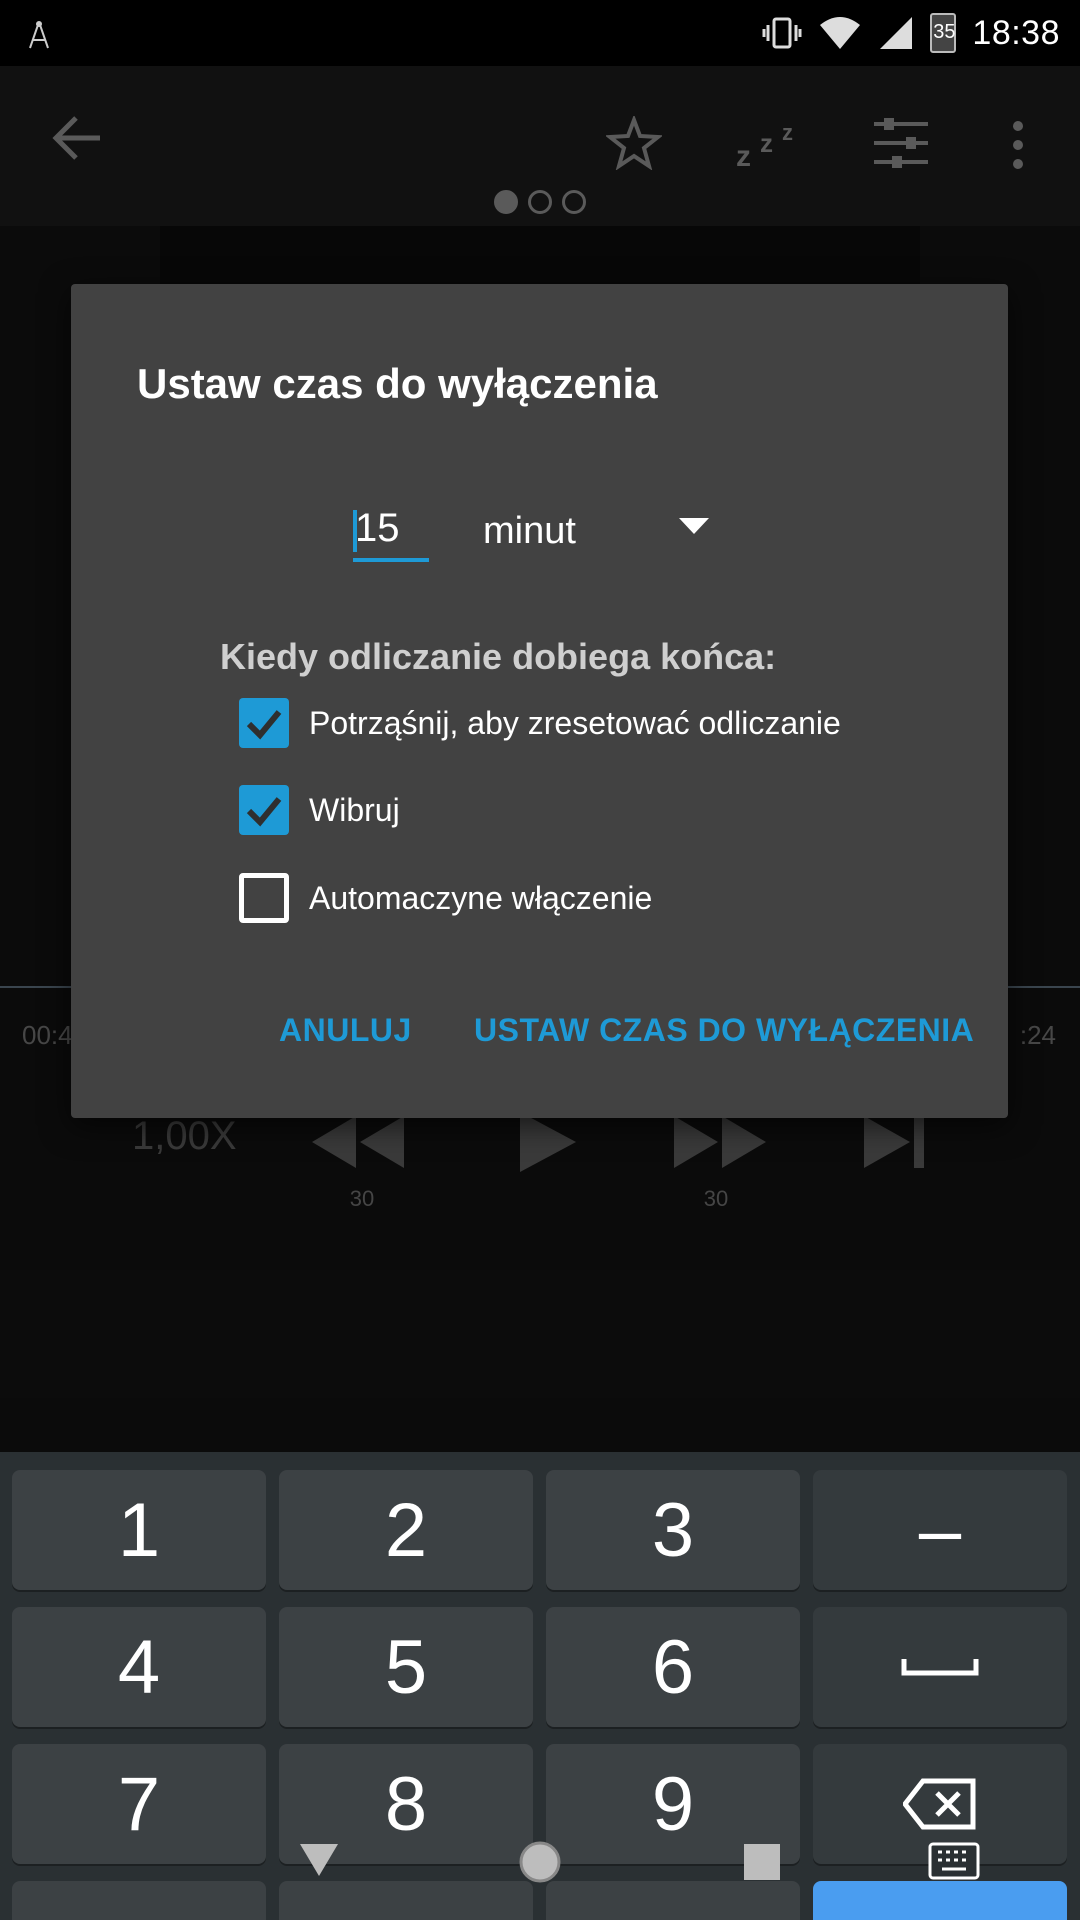 Image resolution: width=1080 pixels, height=1920 pixels. I want to click on key-3: 3, so click(673, 1530).